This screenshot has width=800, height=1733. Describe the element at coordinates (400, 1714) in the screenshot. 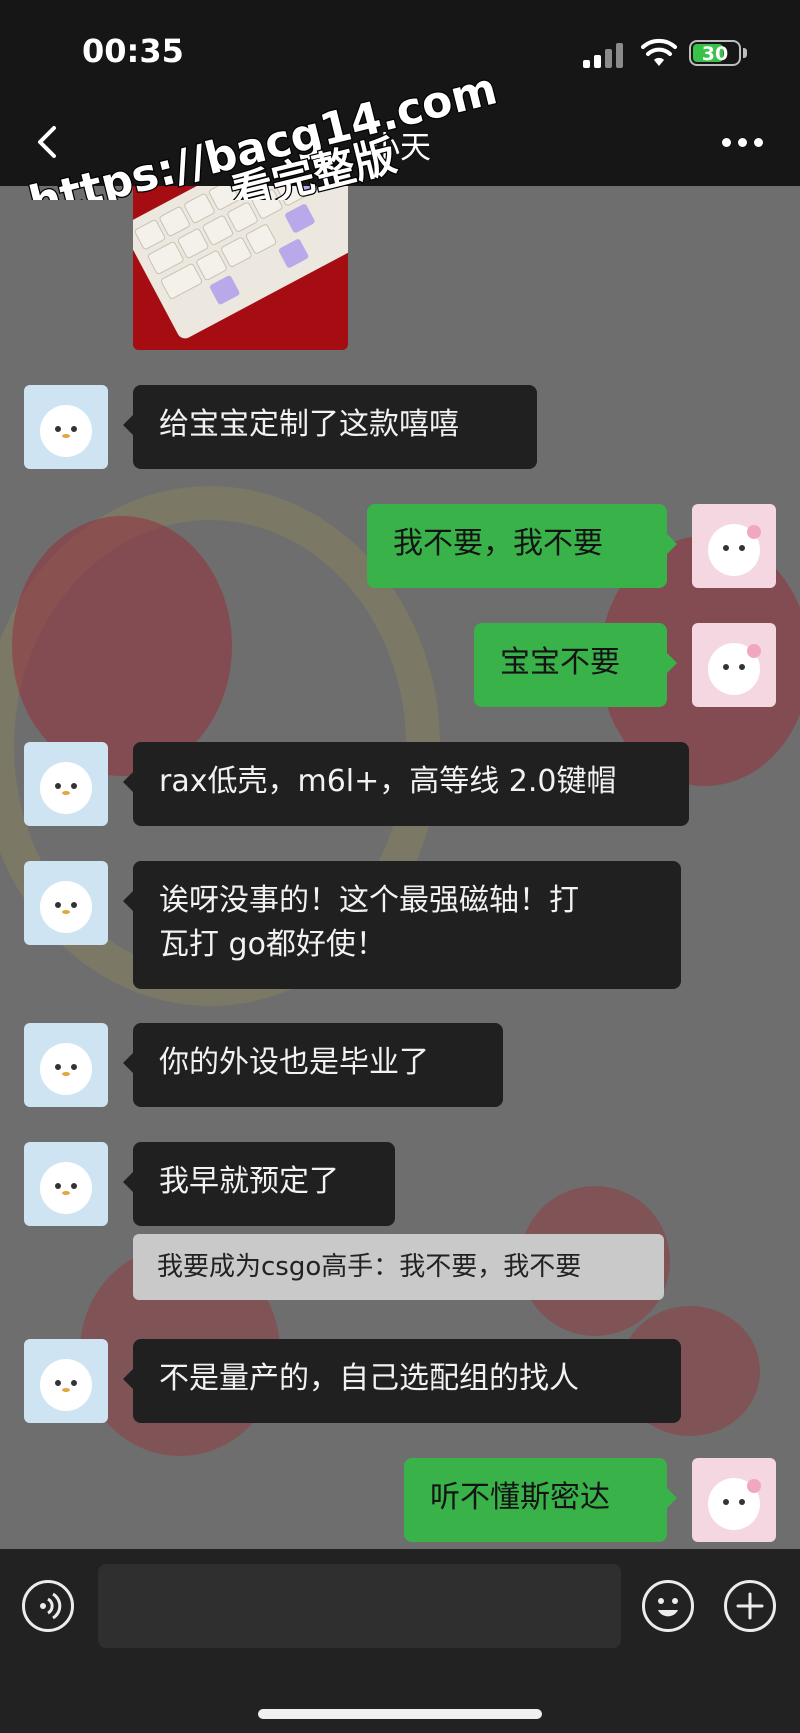

I see `home-indicator` at that location.